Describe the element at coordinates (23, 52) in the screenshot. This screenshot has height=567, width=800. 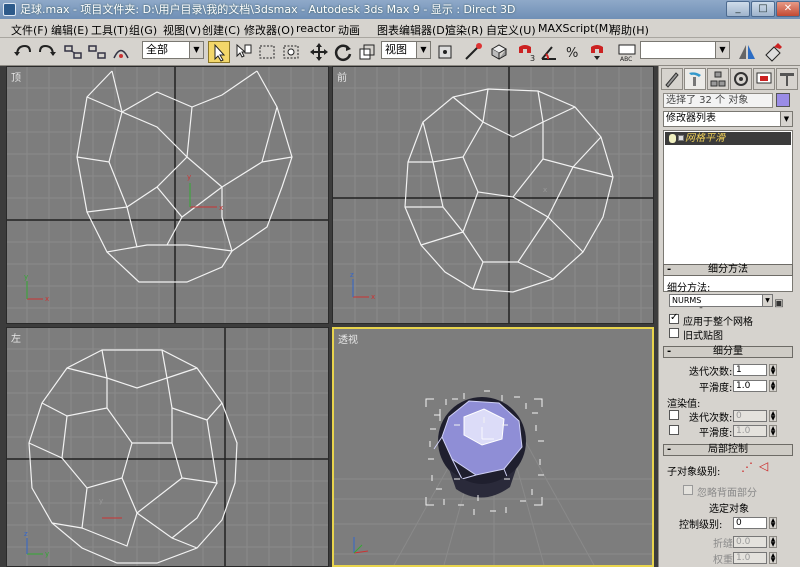
I see `undo-icon` at that location.